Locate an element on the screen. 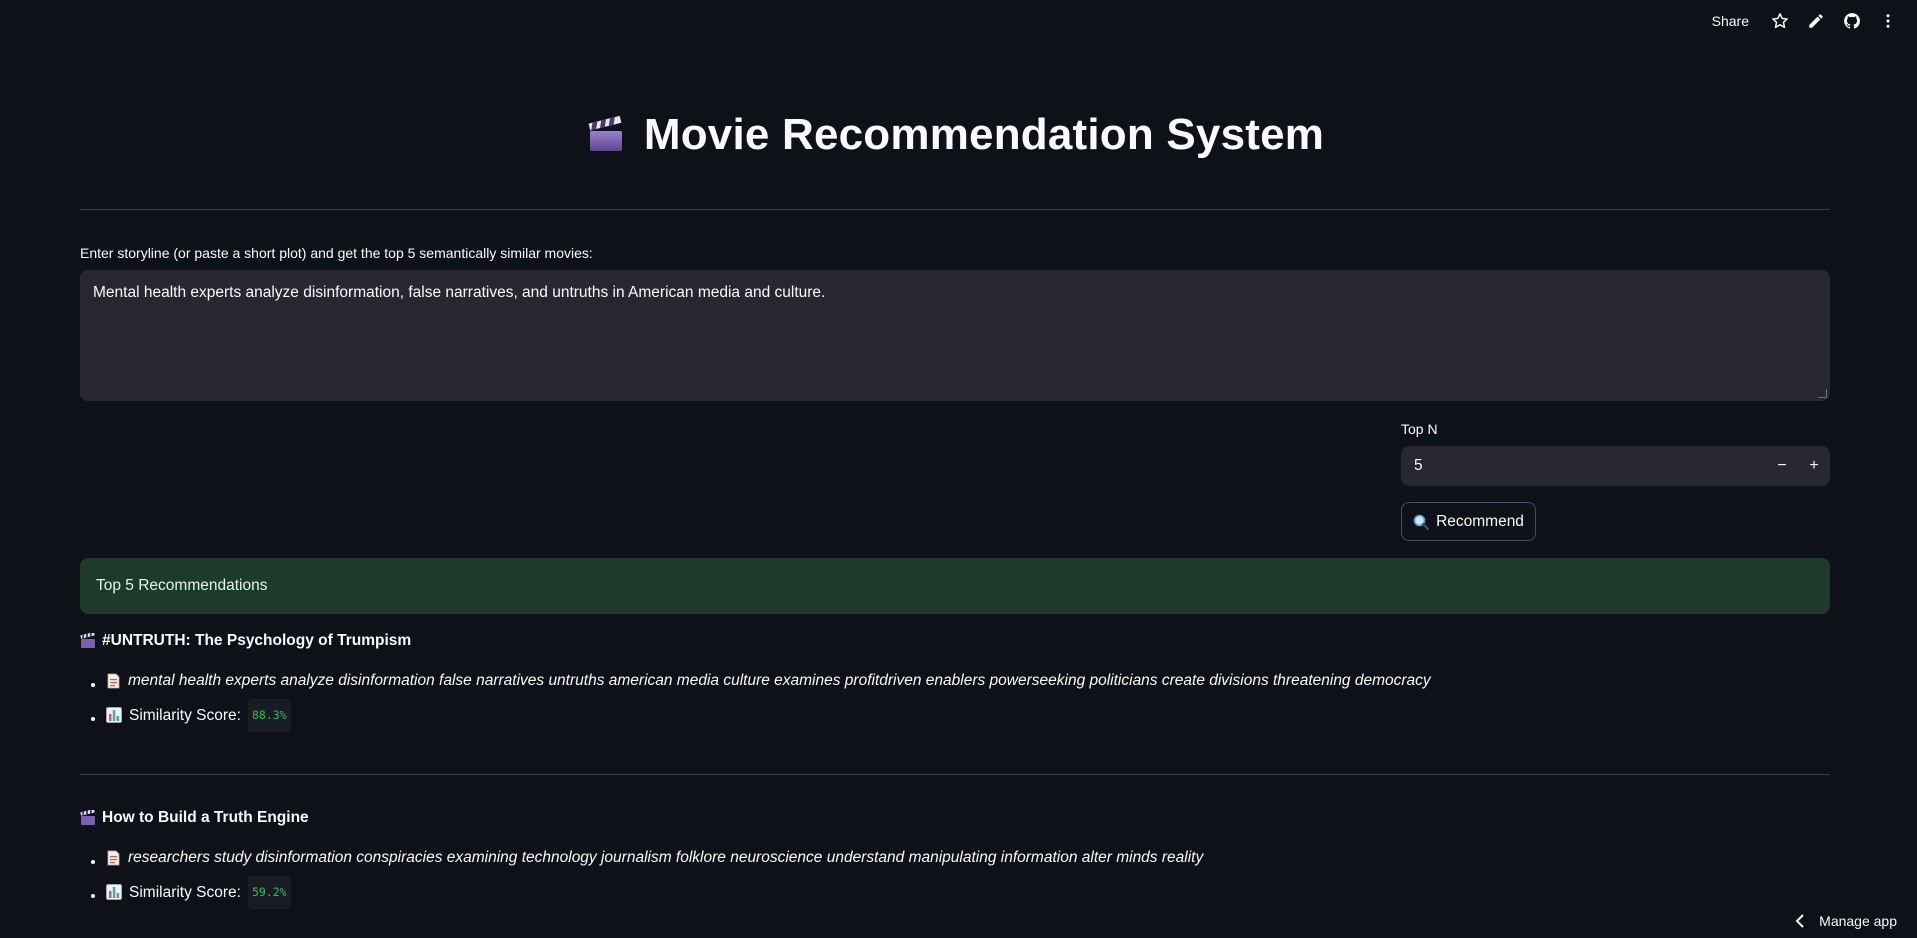 Image resolution: width=1917 pixels, height=938 pixels. increment-button: + is located at coordinates (1814, 466).